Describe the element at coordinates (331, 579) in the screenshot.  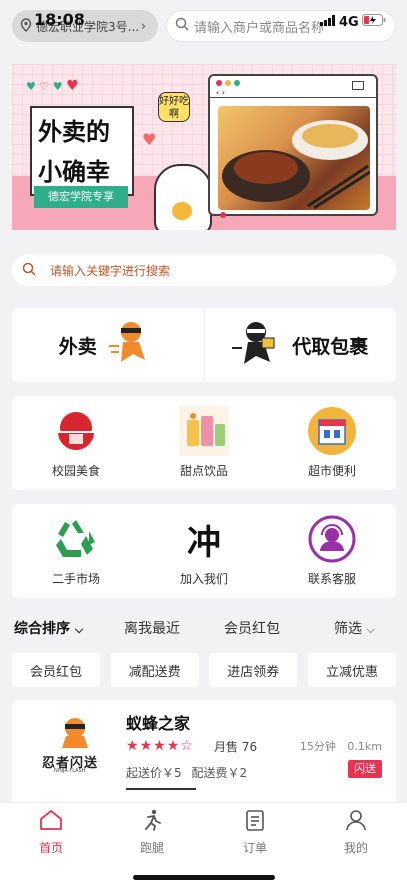
I see `category-label: 联系客服` at that location.